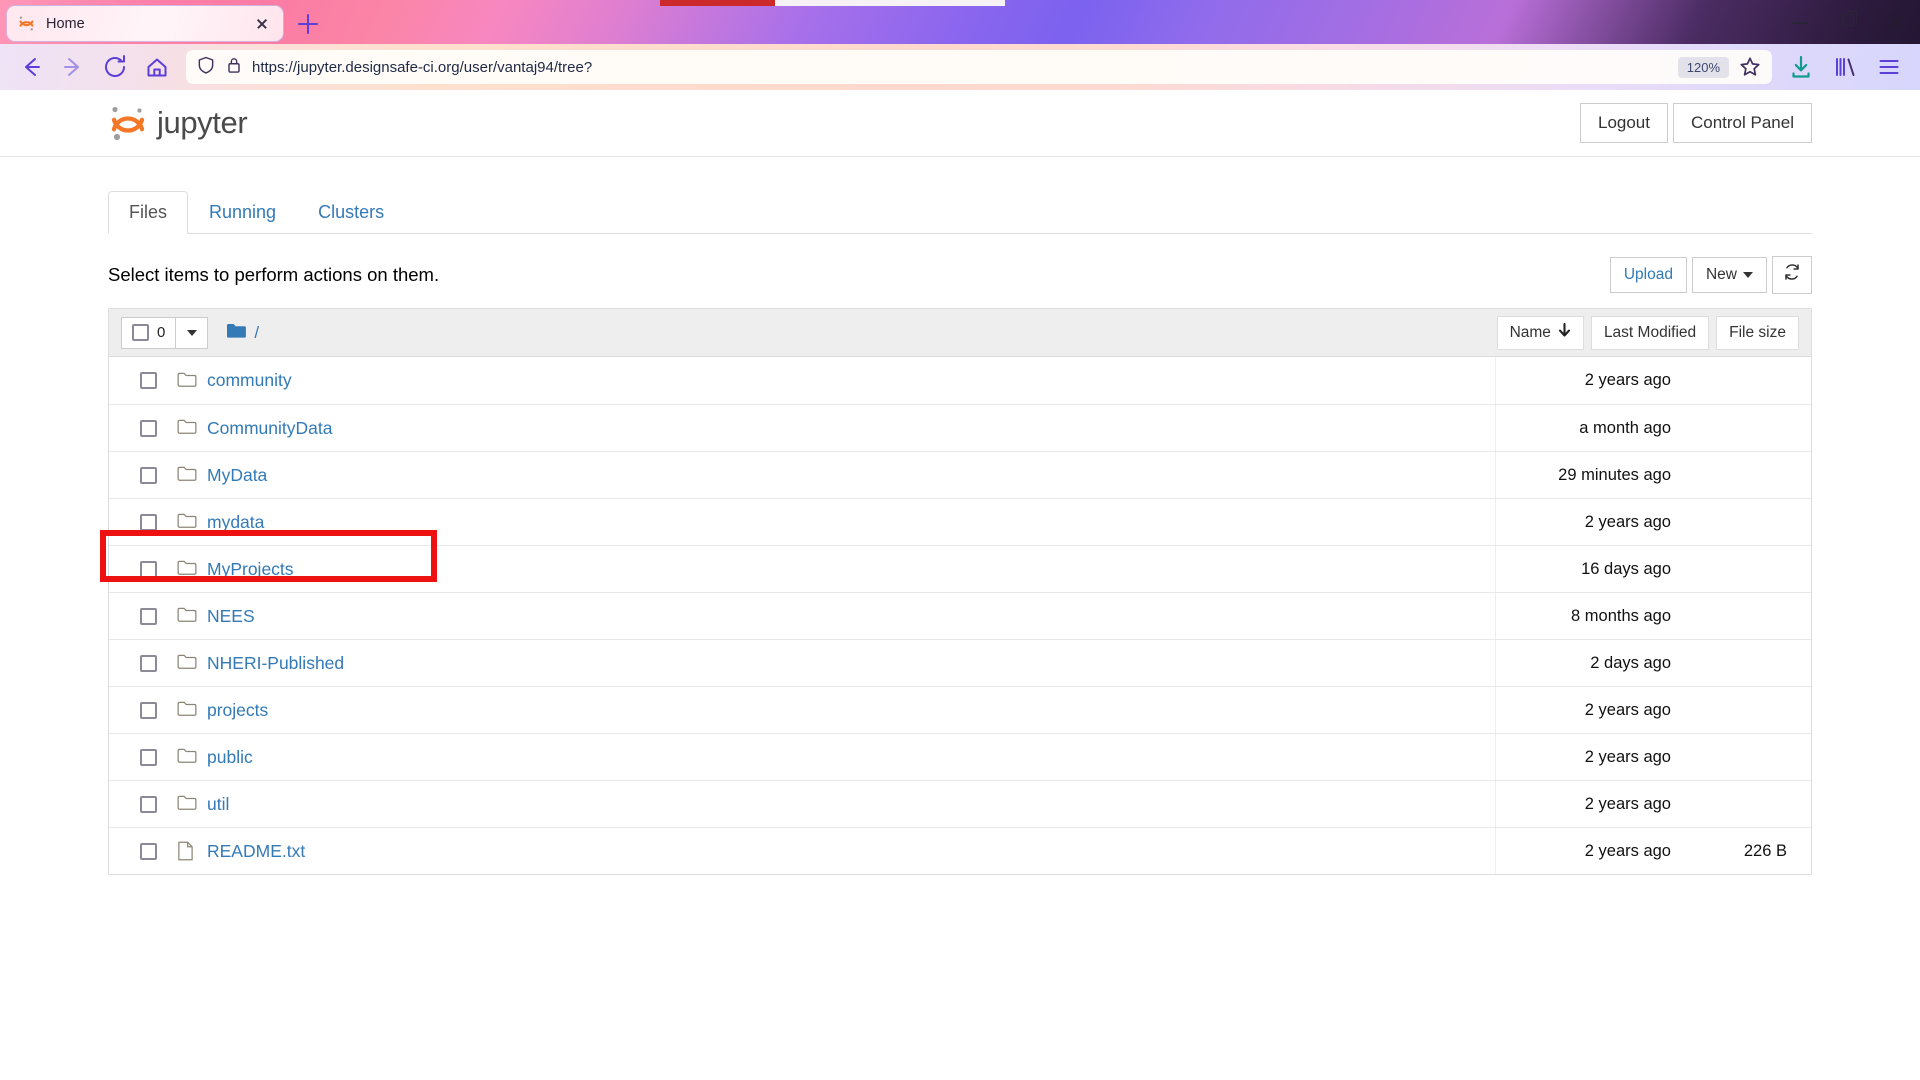 The height and width of the screenshot is (1080, 1920). What do you see at coordinates (1593, 616) in the screenshot?
I see `last-modified-cell: 8 months ago` at bounding box center [1593, 616].